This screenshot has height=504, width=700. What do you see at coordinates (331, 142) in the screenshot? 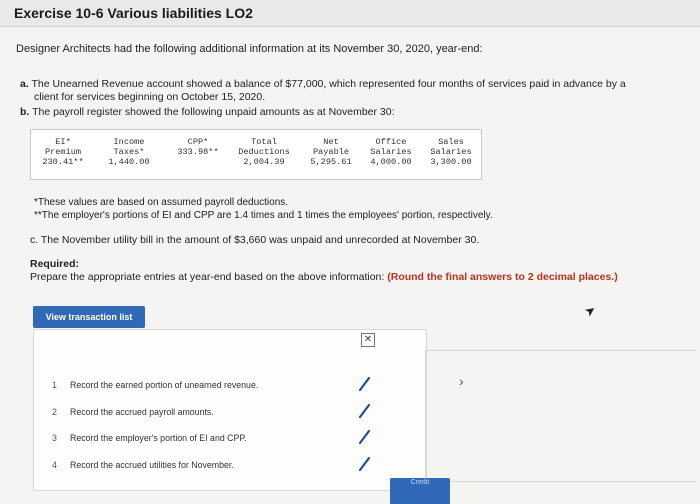
I see `col-header-1: Net` at bounding box center [331, 142].